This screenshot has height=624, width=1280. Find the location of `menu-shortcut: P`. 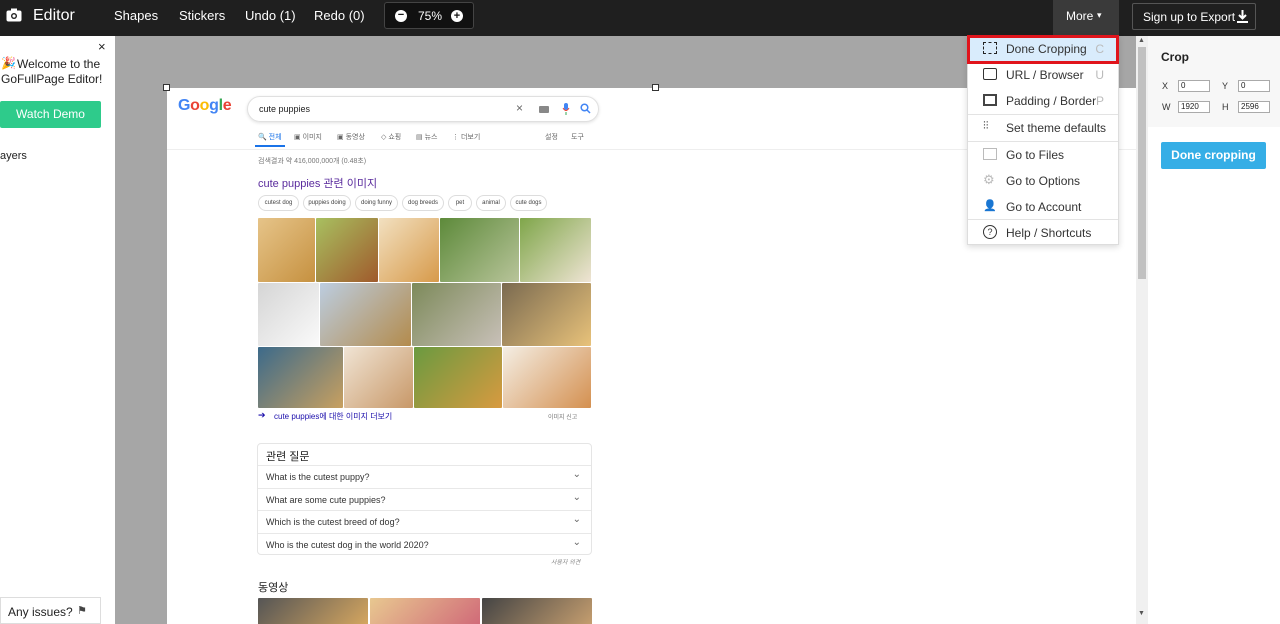

menu-shortcut: P is located at coordinates (1099, 101).